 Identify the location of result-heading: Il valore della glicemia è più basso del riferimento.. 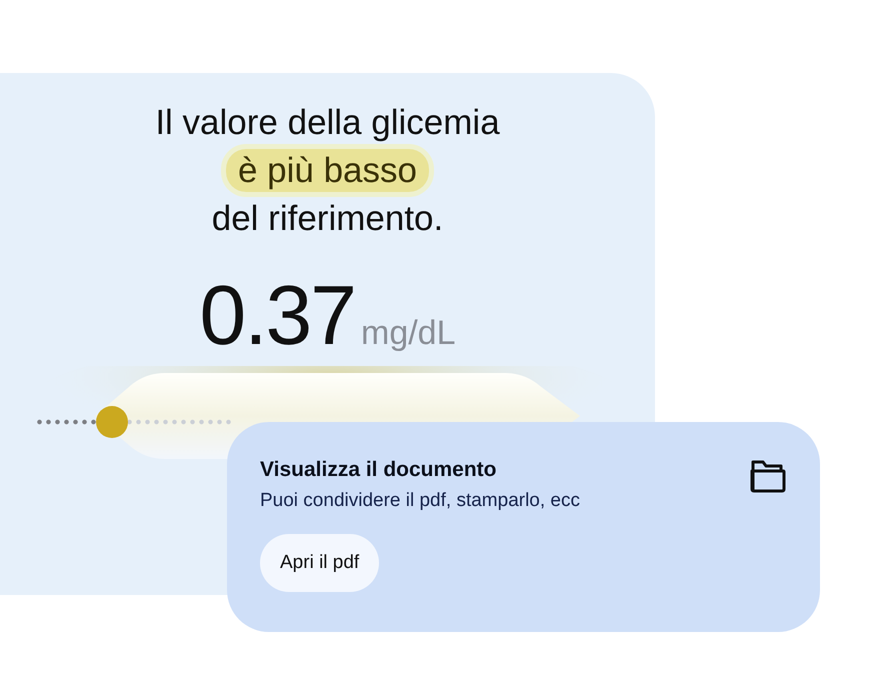
(327, 171).